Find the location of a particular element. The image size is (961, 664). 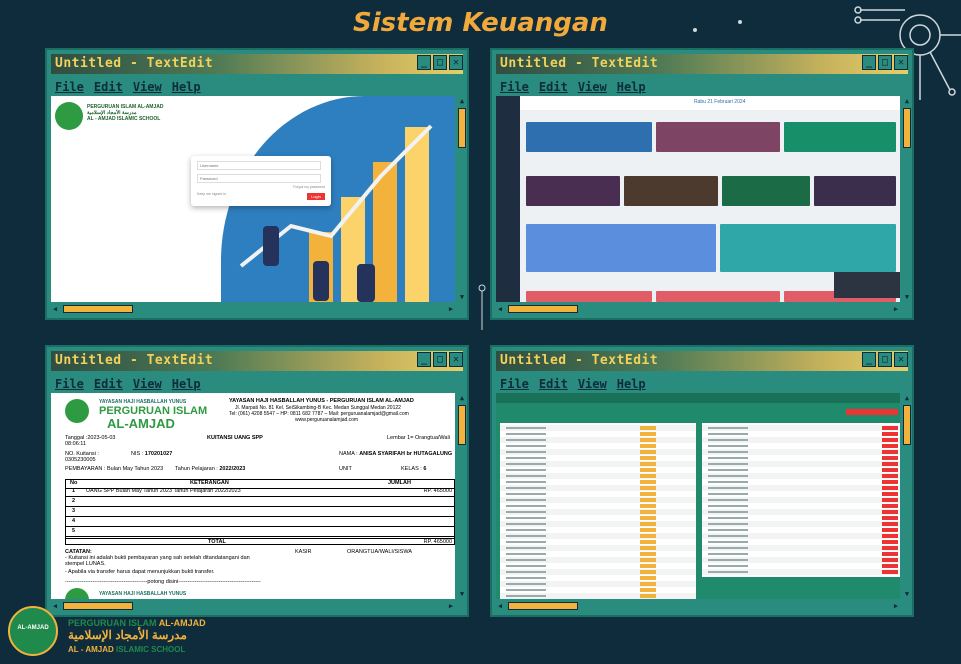

receipt-unit: UNIT is located at coordinates (345, 469).